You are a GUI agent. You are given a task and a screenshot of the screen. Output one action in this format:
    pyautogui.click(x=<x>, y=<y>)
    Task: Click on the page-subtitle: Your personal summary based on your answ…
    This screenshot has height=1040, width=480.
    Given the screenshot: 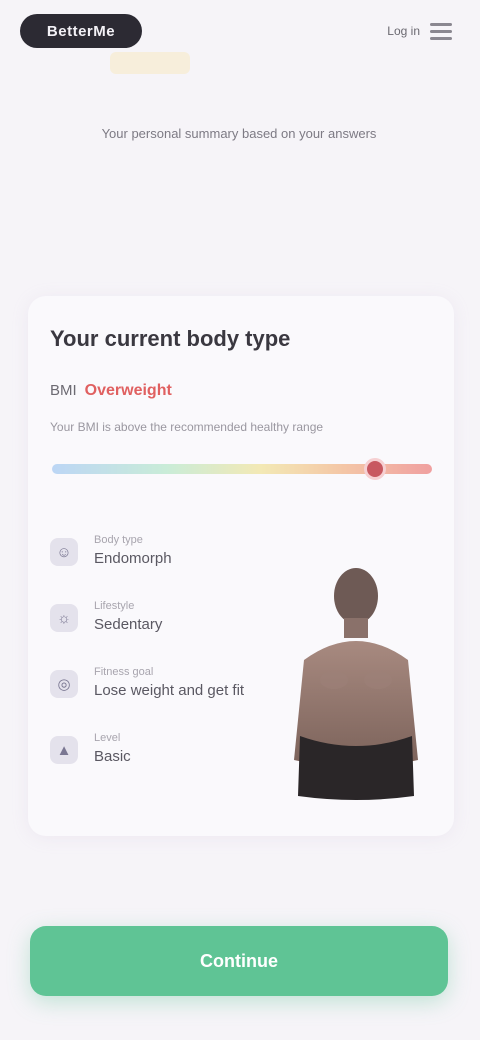 What is the action you would take?
    pyautogui.click(x=239, y=133)
    